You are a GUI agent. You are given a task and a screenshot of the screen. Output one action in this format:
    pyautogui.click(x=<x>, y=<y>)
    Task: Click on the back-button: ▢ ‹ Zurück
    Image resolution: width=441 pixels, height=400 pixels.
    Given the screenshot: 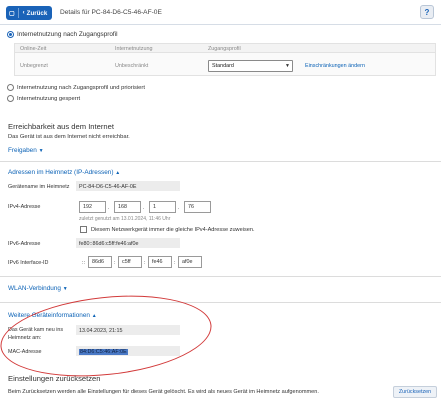 What is the action you would take?
    pyautogui.click(x=29, y=13)
    